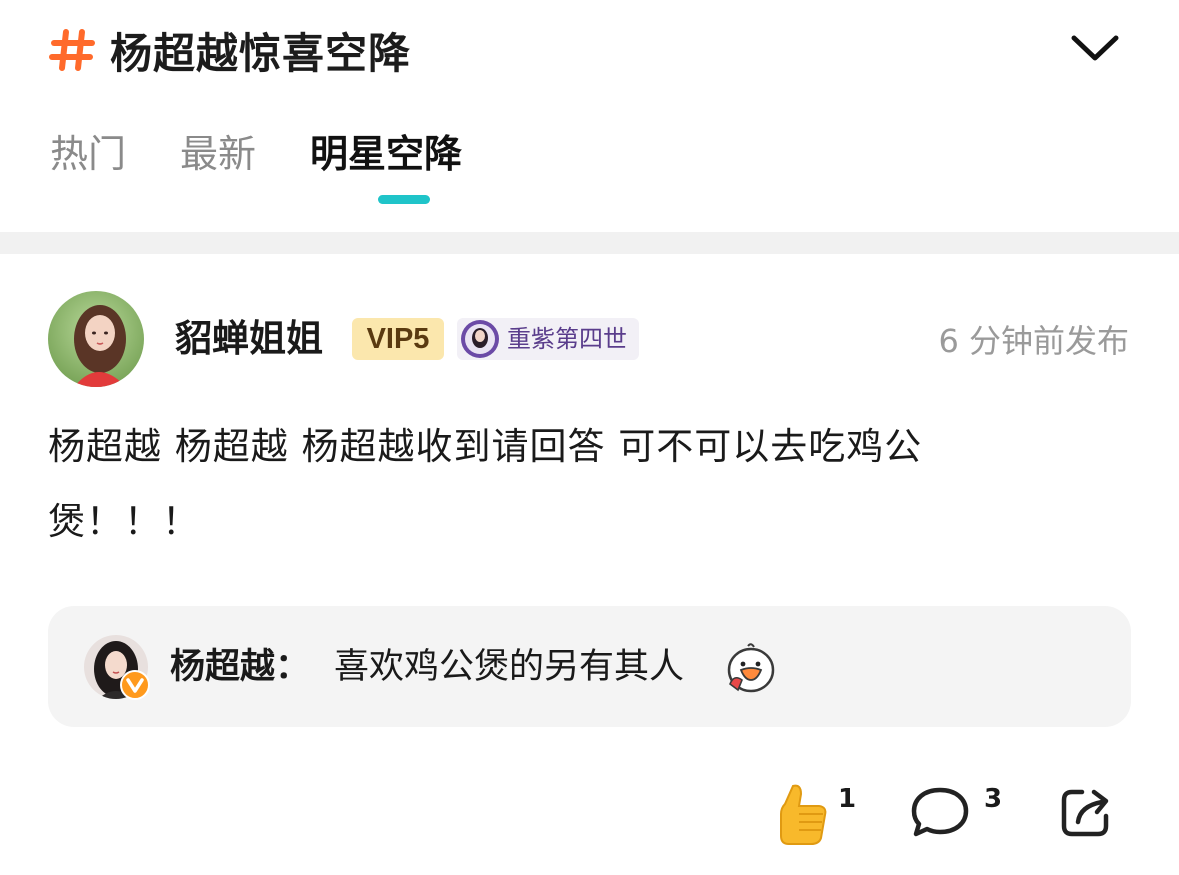 This screenshot has width=1179, height=875. What do you see at coordinates (261, 53) in the screenshot?
I see `topic-title: 杨超越惊喜空降` at bounding box center [261, 53].